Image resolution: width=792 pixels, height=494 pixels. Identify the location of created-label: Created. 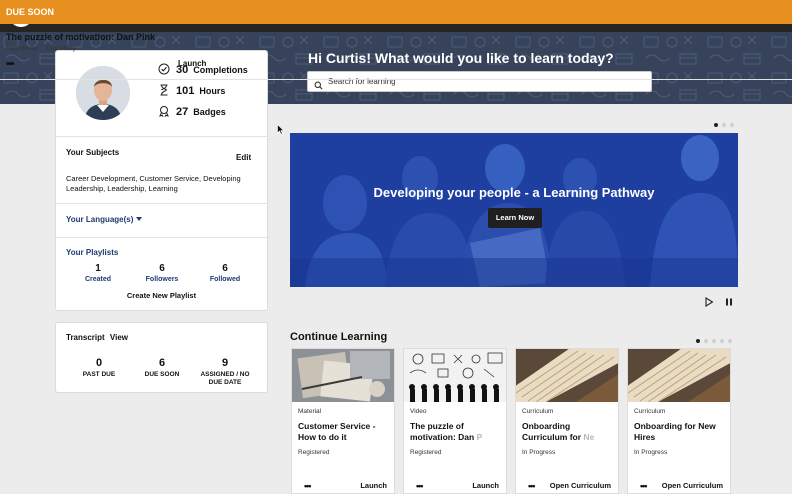
(98, 279).